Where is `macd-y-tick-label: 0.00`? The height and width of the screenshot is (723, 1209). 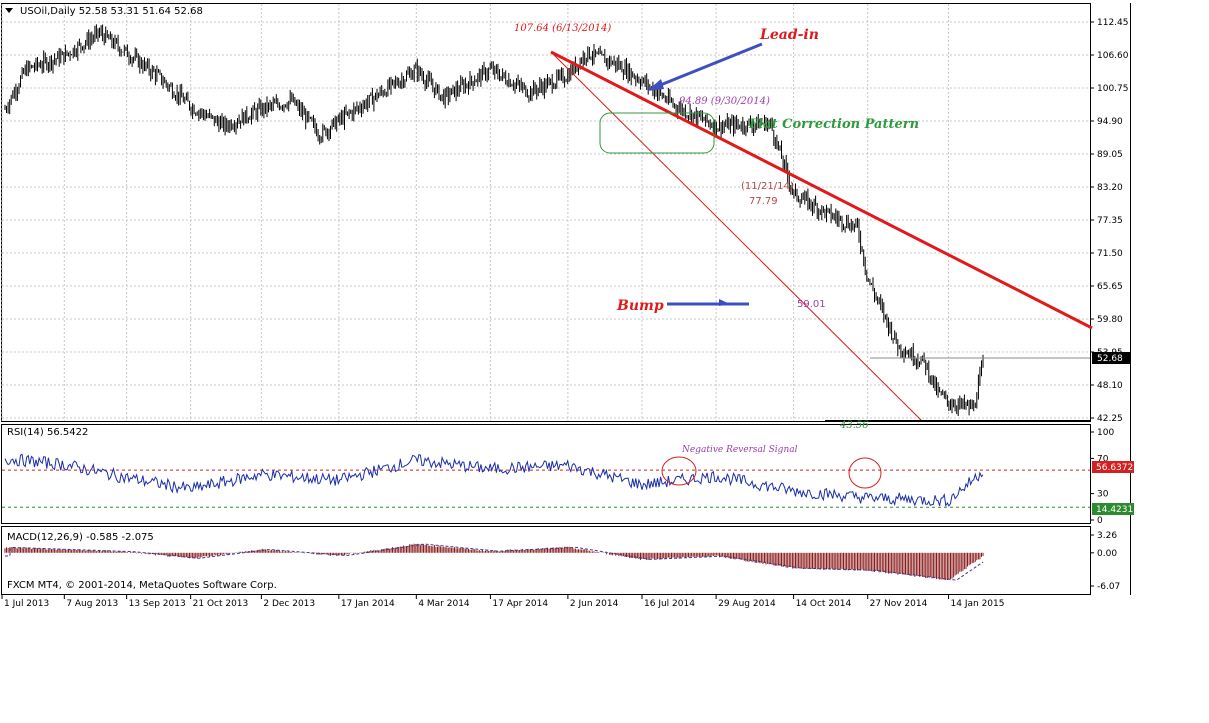
macd-y-tick-label: 0.00 is located at coordinates (1107, 554).